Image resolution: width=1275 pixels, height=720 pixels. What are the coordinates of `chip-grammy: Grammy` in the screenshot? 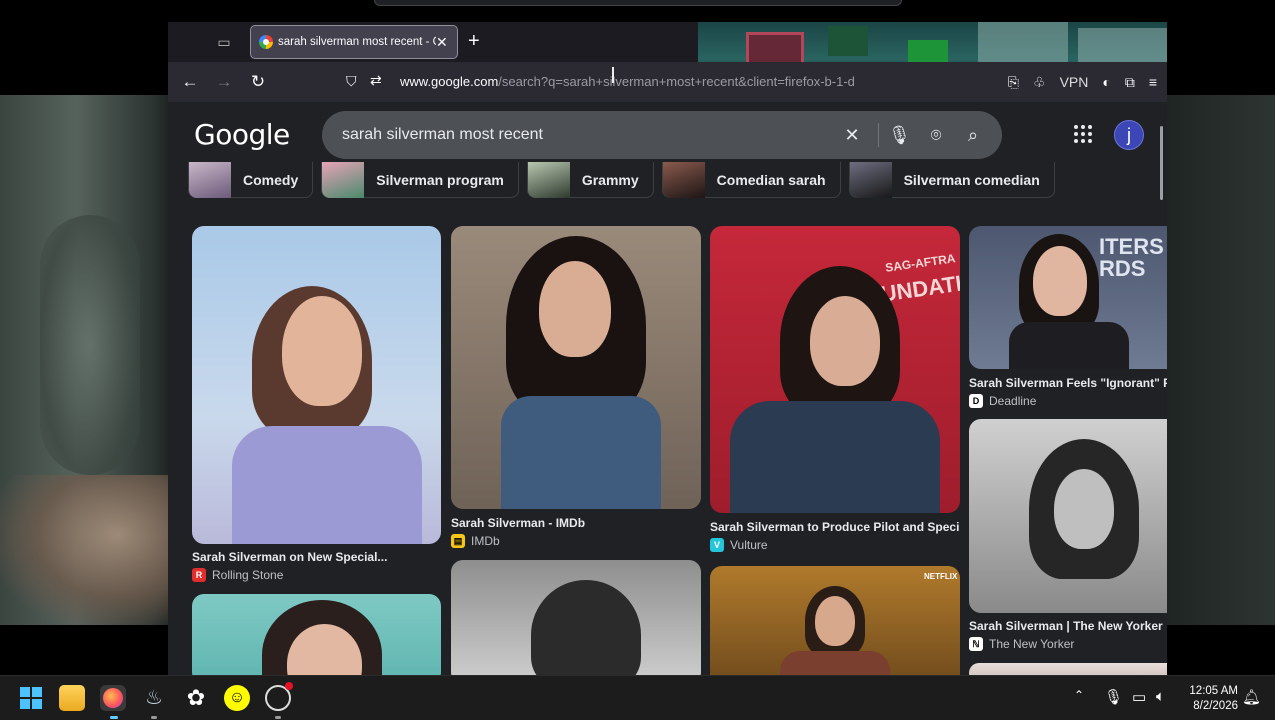 It's located at (590, 179).